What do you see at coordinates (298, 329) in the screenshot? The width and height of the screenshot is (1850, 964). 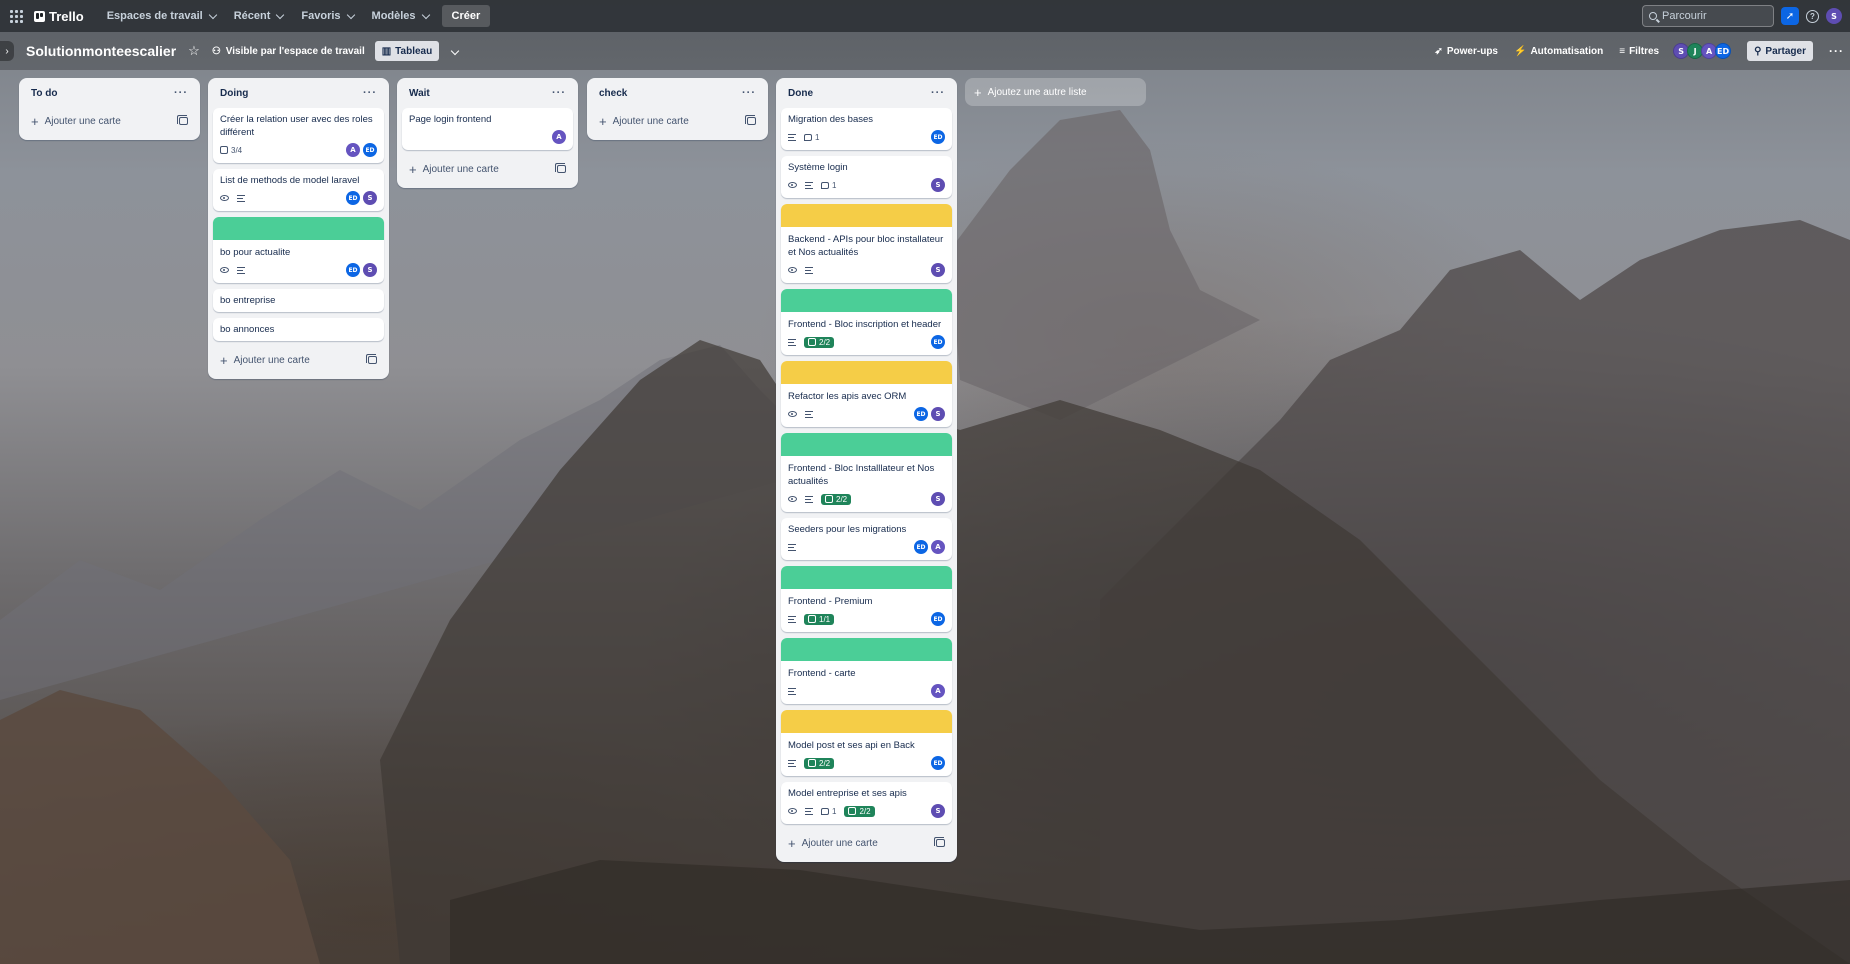 I see `card: bo annonces` at bounding box center [298, 329].